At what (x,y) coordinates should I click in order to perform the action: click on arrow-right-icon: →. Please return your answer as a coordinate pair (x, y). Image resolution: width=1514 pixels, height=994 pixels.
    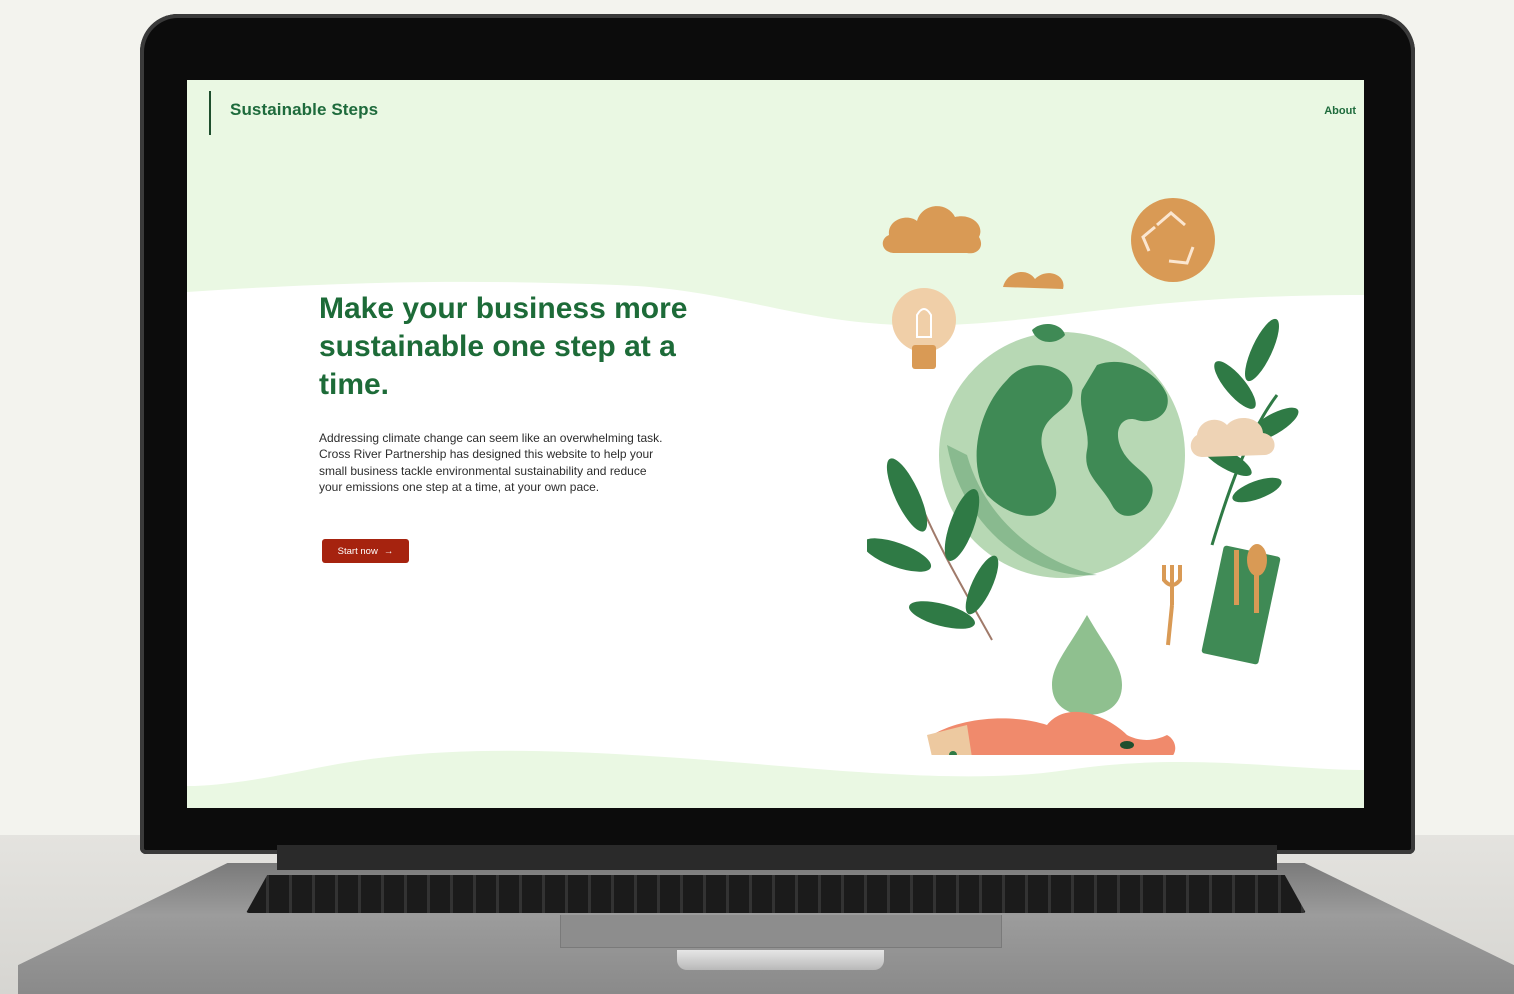
    Looking at the image, I should click on (388, 551).